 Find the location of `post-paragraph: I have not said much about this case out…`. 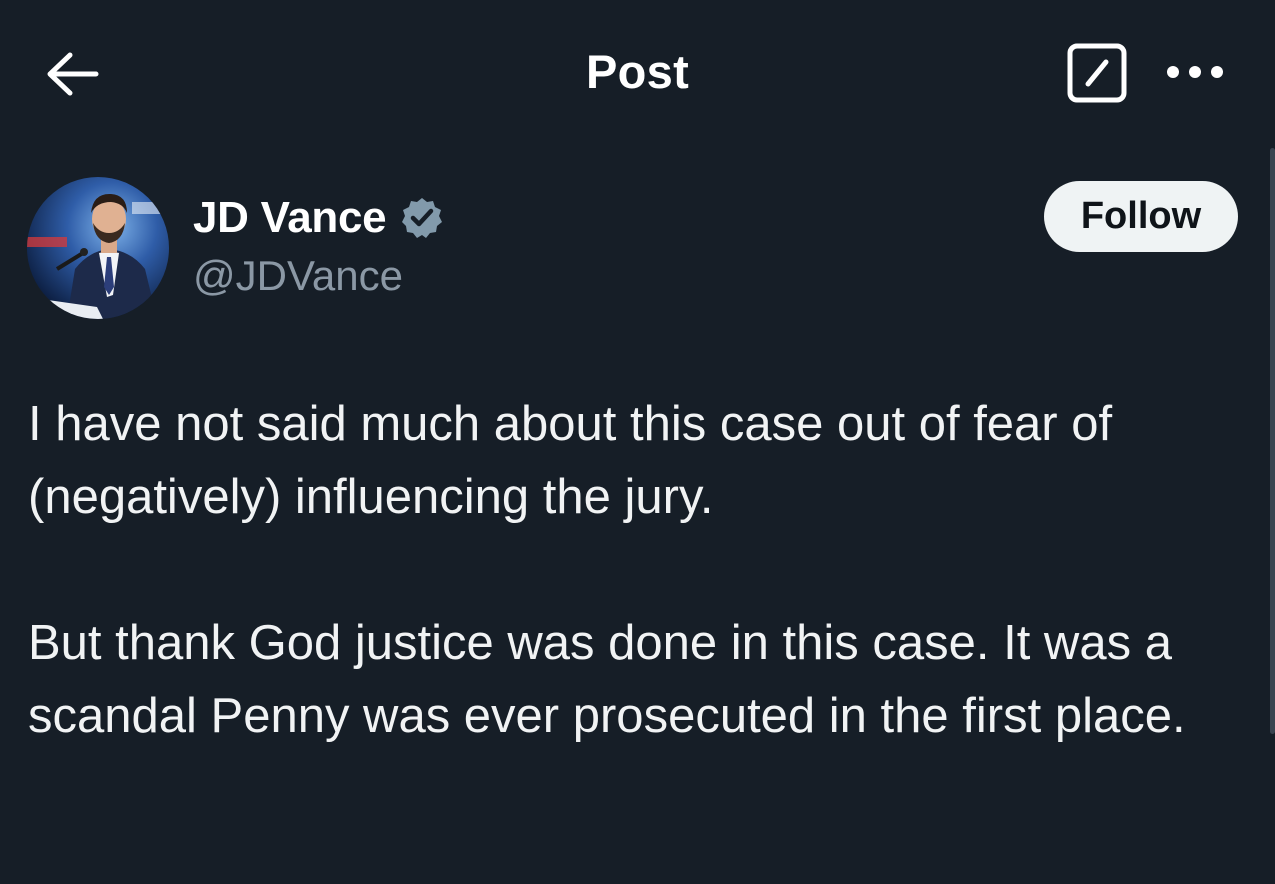

post-paragraph: I have not said much about this case out… is located at coordinates (570, 460).